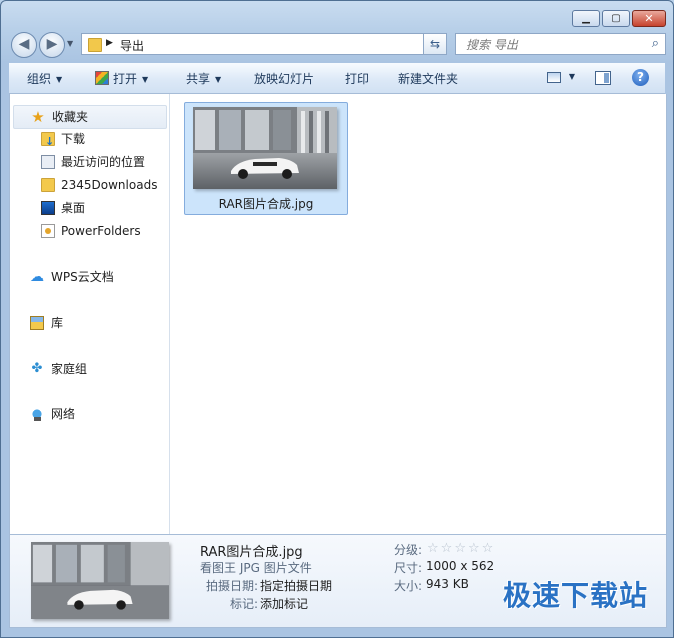 The height and width of the screenshot is (638, 674). What do you see at coordinates (407, 568) in the screenshot?
I see `property-key: 尺寸:` at bounding box center [407, 568].